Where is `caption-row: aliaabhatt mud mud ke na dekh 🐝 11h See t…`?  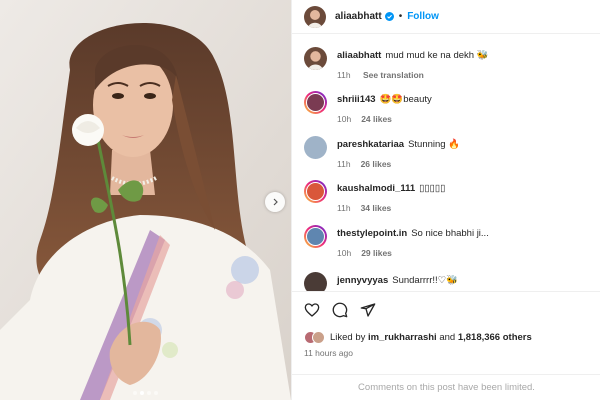 caption-row: aliaabhatt mud mud ke na dekh 🐝 11h See t… is located at coordinates (449, 63).